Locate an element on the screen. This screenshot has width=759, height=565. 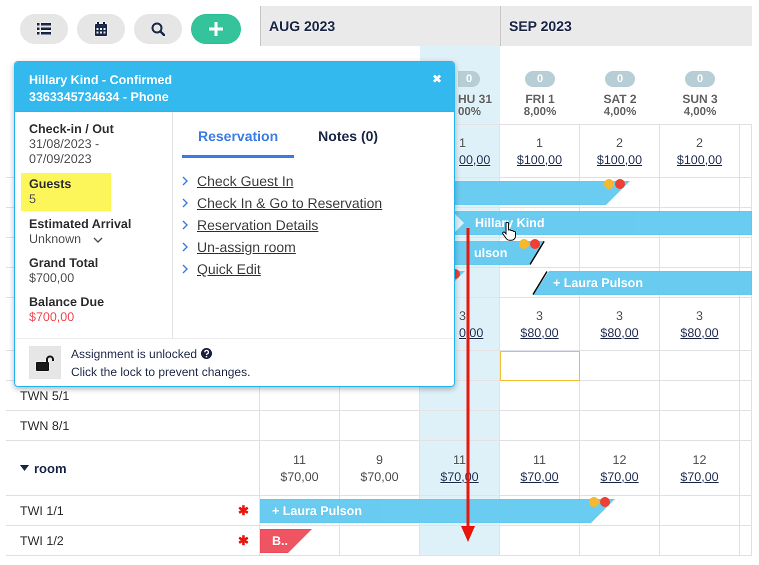
rate-link: 00,00 is located at coordinates (474, 159).